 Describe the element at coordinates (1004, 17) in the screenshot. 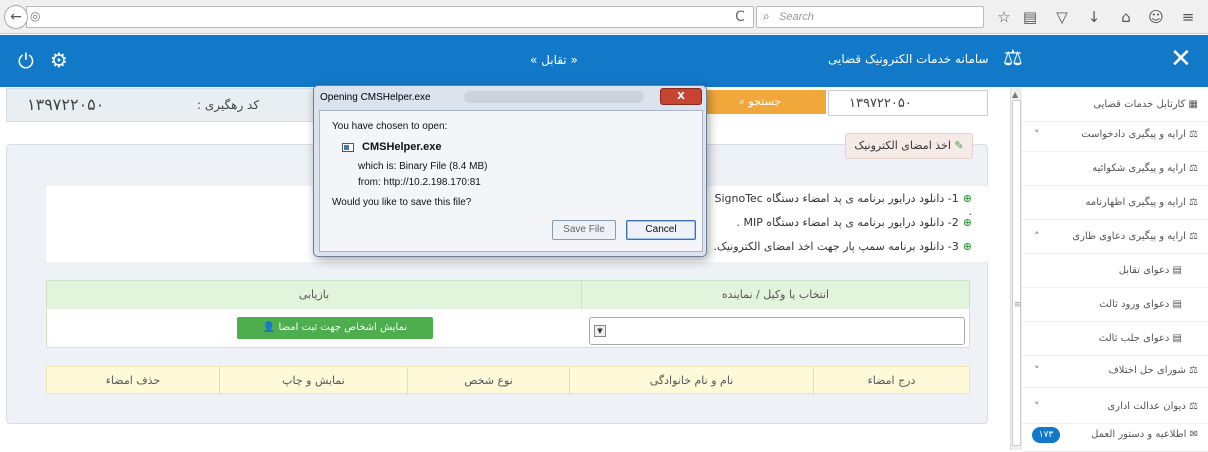

I see `star-icon: ☆` at that location.